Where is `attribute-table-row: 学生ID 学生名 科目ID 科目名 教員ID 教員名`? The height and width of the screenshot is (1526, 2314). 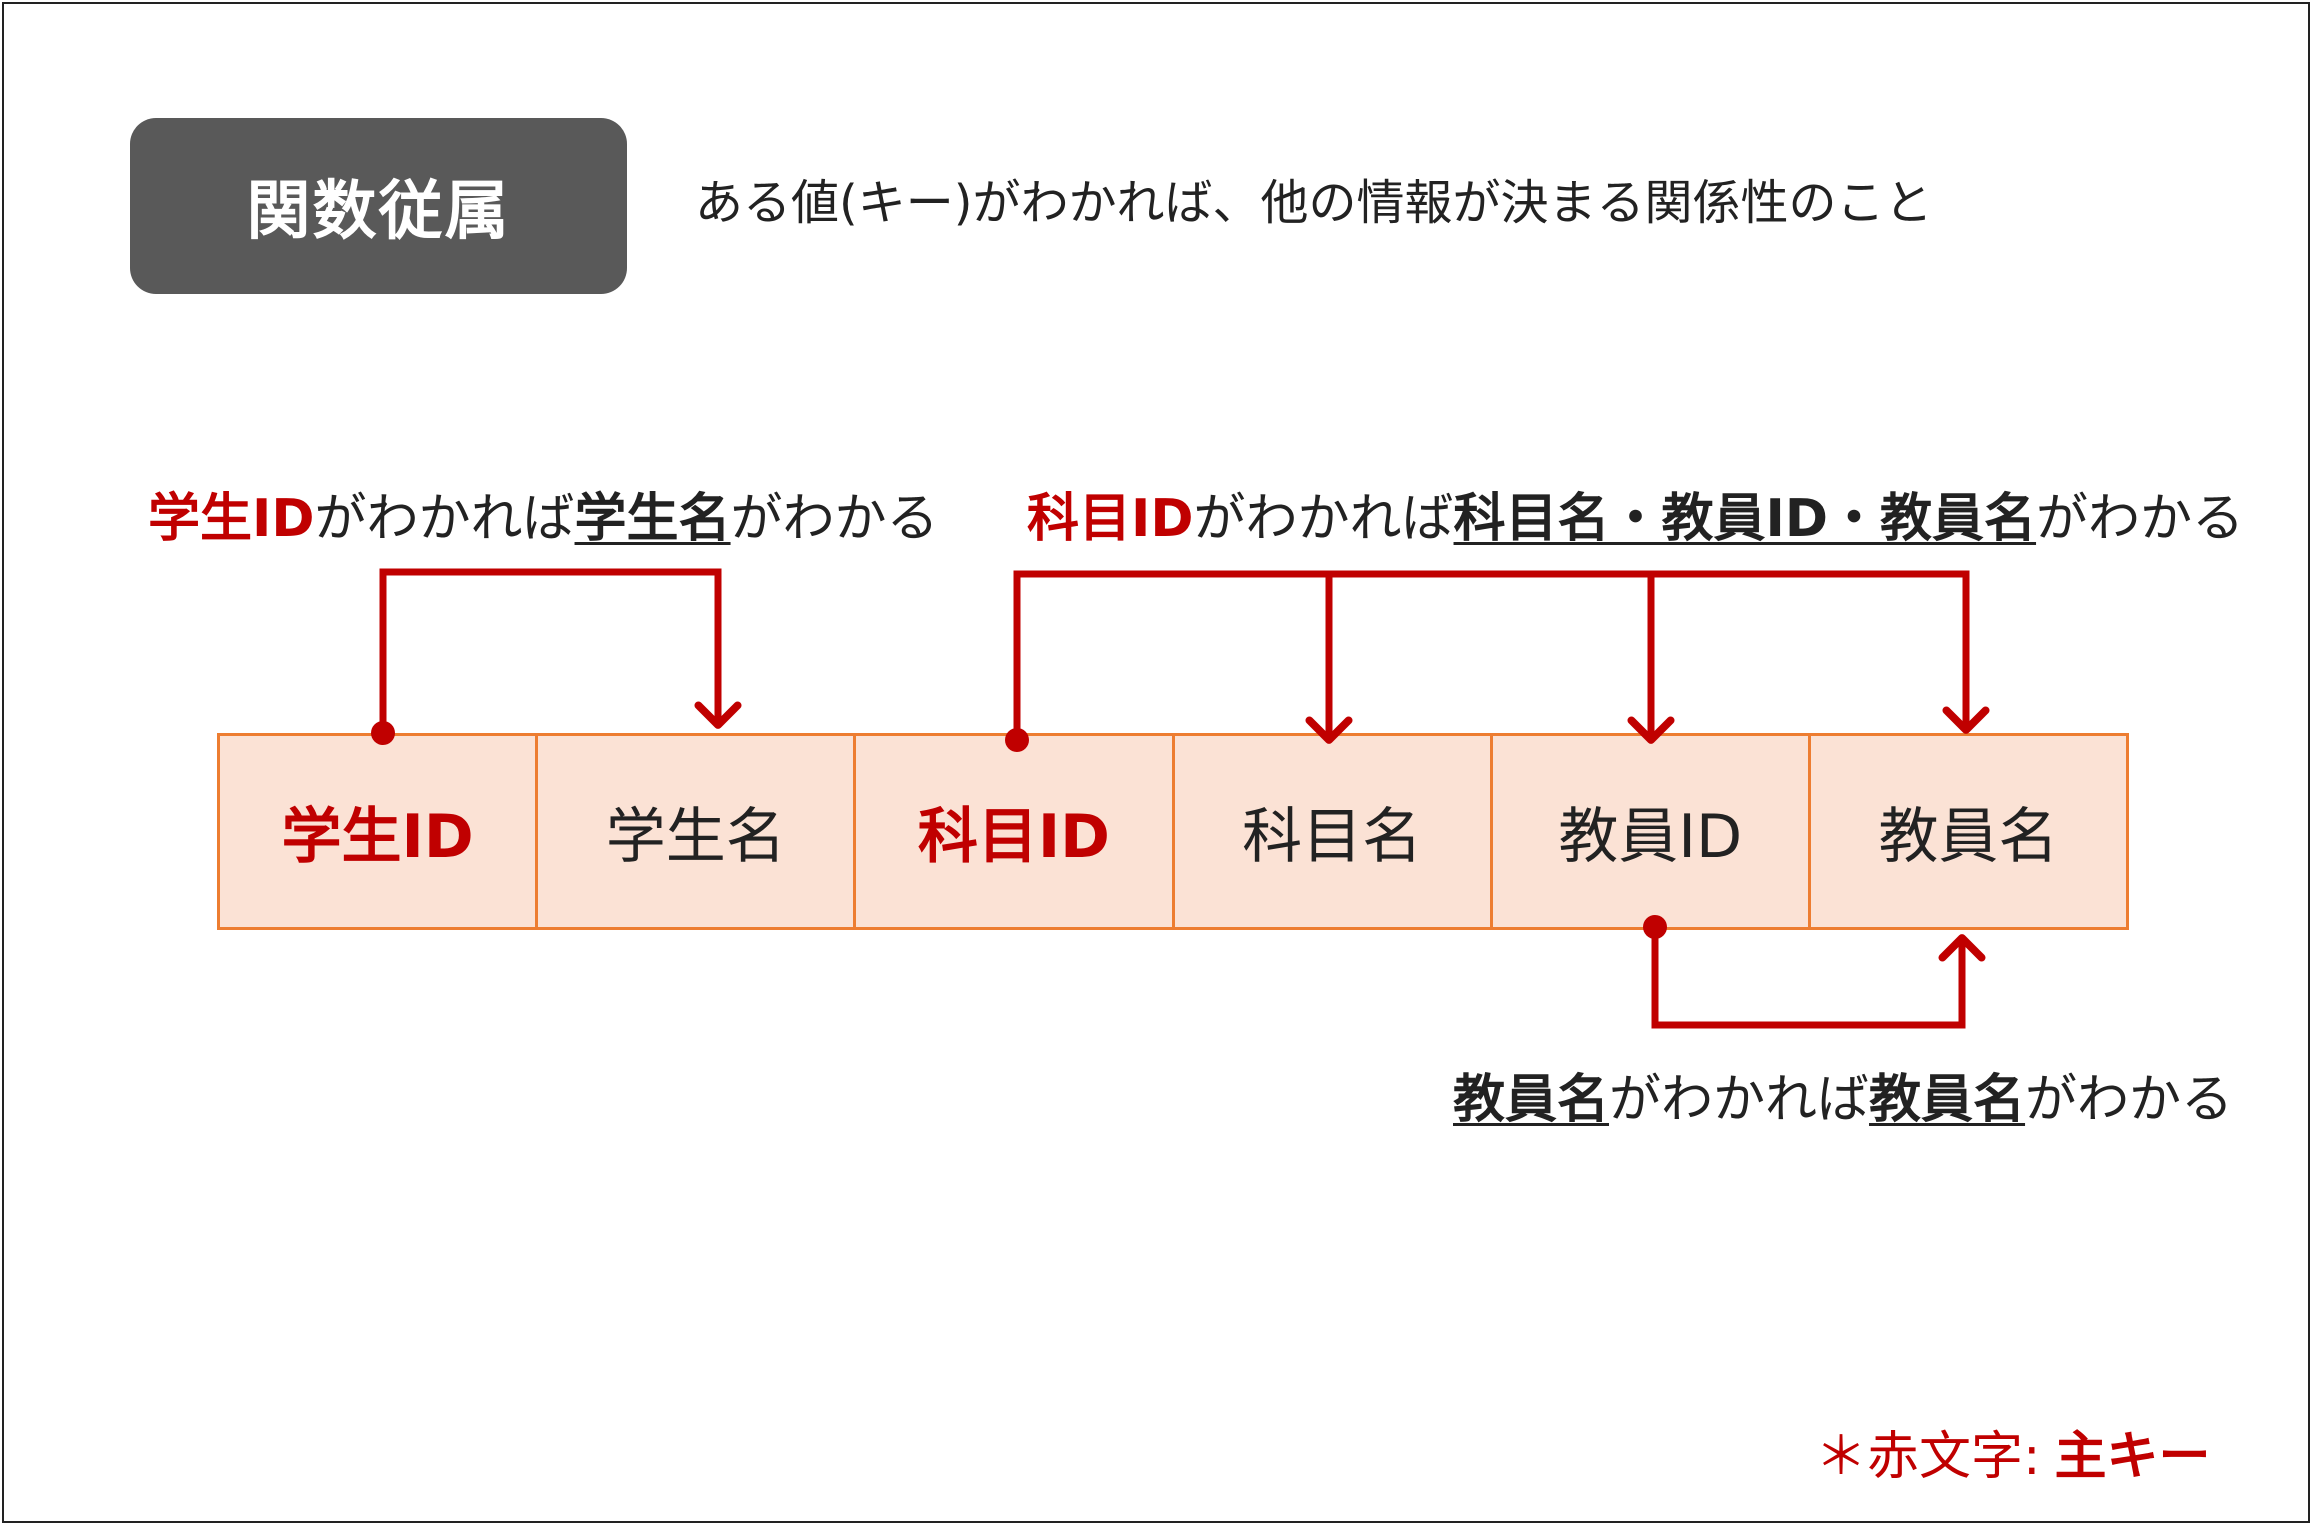 attribute-table-row: 学生ID 学生名 科目ID 科目名 教員ID 教員名 is located at coordinates (1173, 831).